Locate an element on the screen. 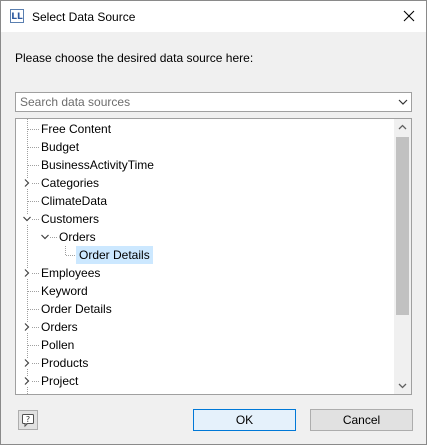  help-button: ? is located at coordinates (28, 420).